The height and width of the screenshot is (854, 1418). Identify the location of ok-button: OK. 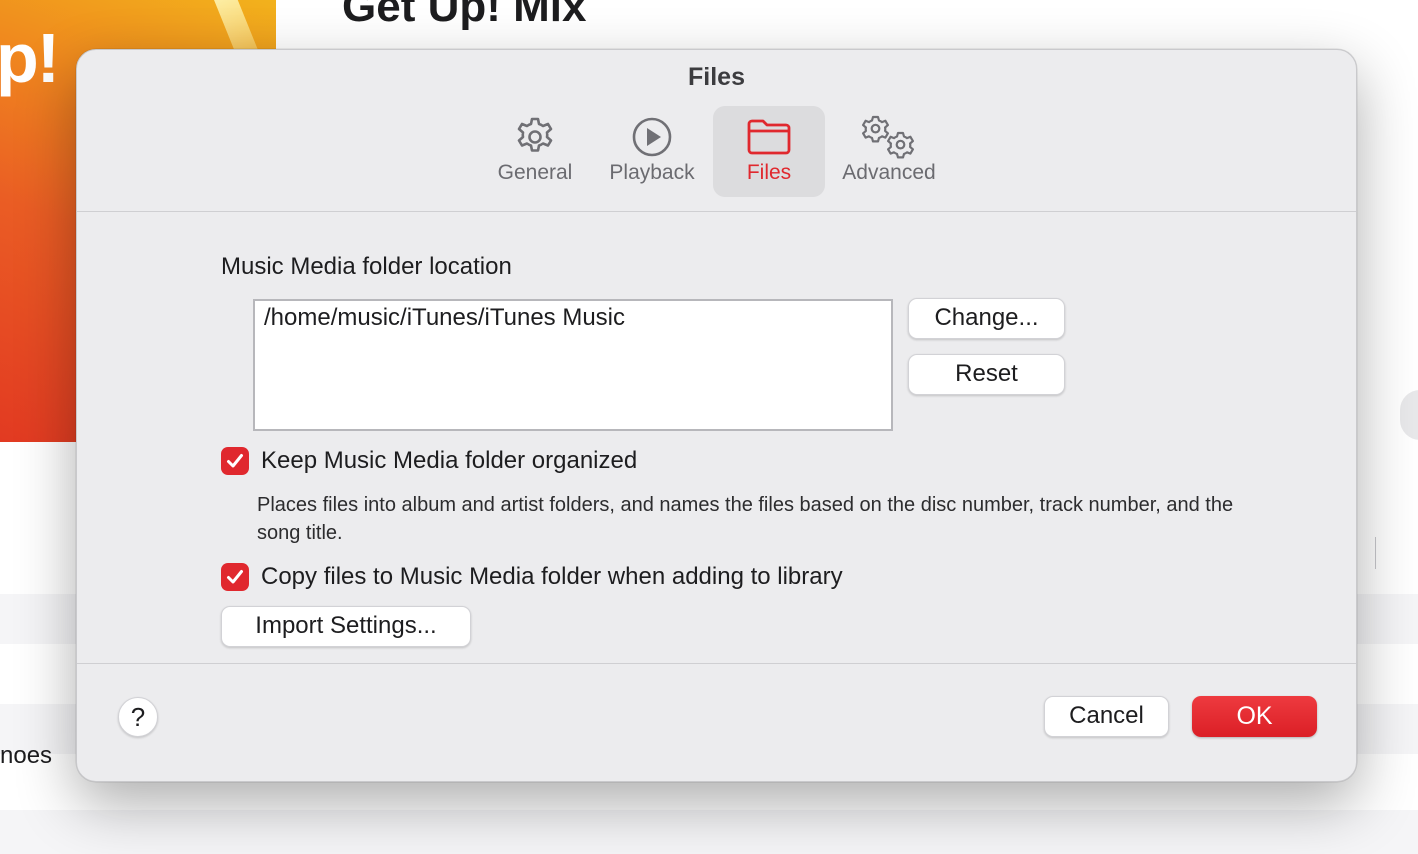
(1254, 716).